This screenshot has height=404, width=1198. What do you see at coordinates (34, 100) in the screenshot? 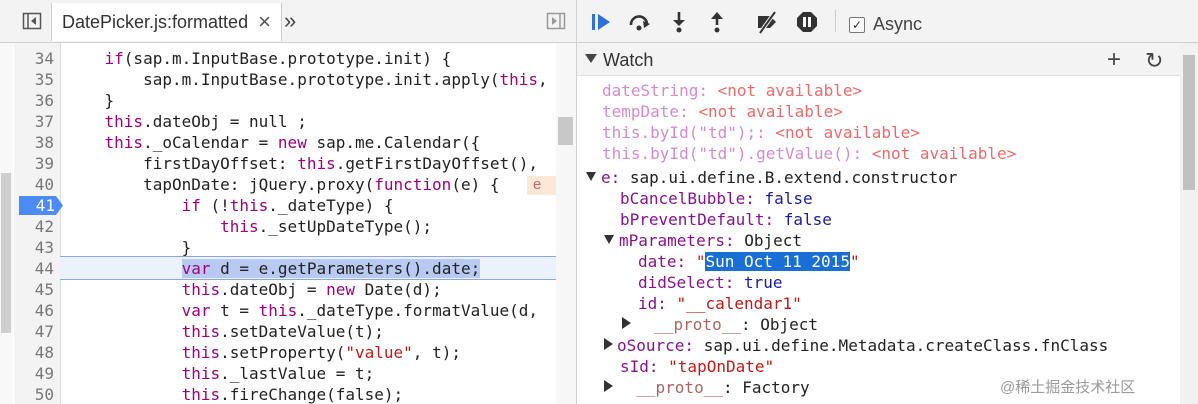
I see `line-number: 36` at bounding box center [34, 100].